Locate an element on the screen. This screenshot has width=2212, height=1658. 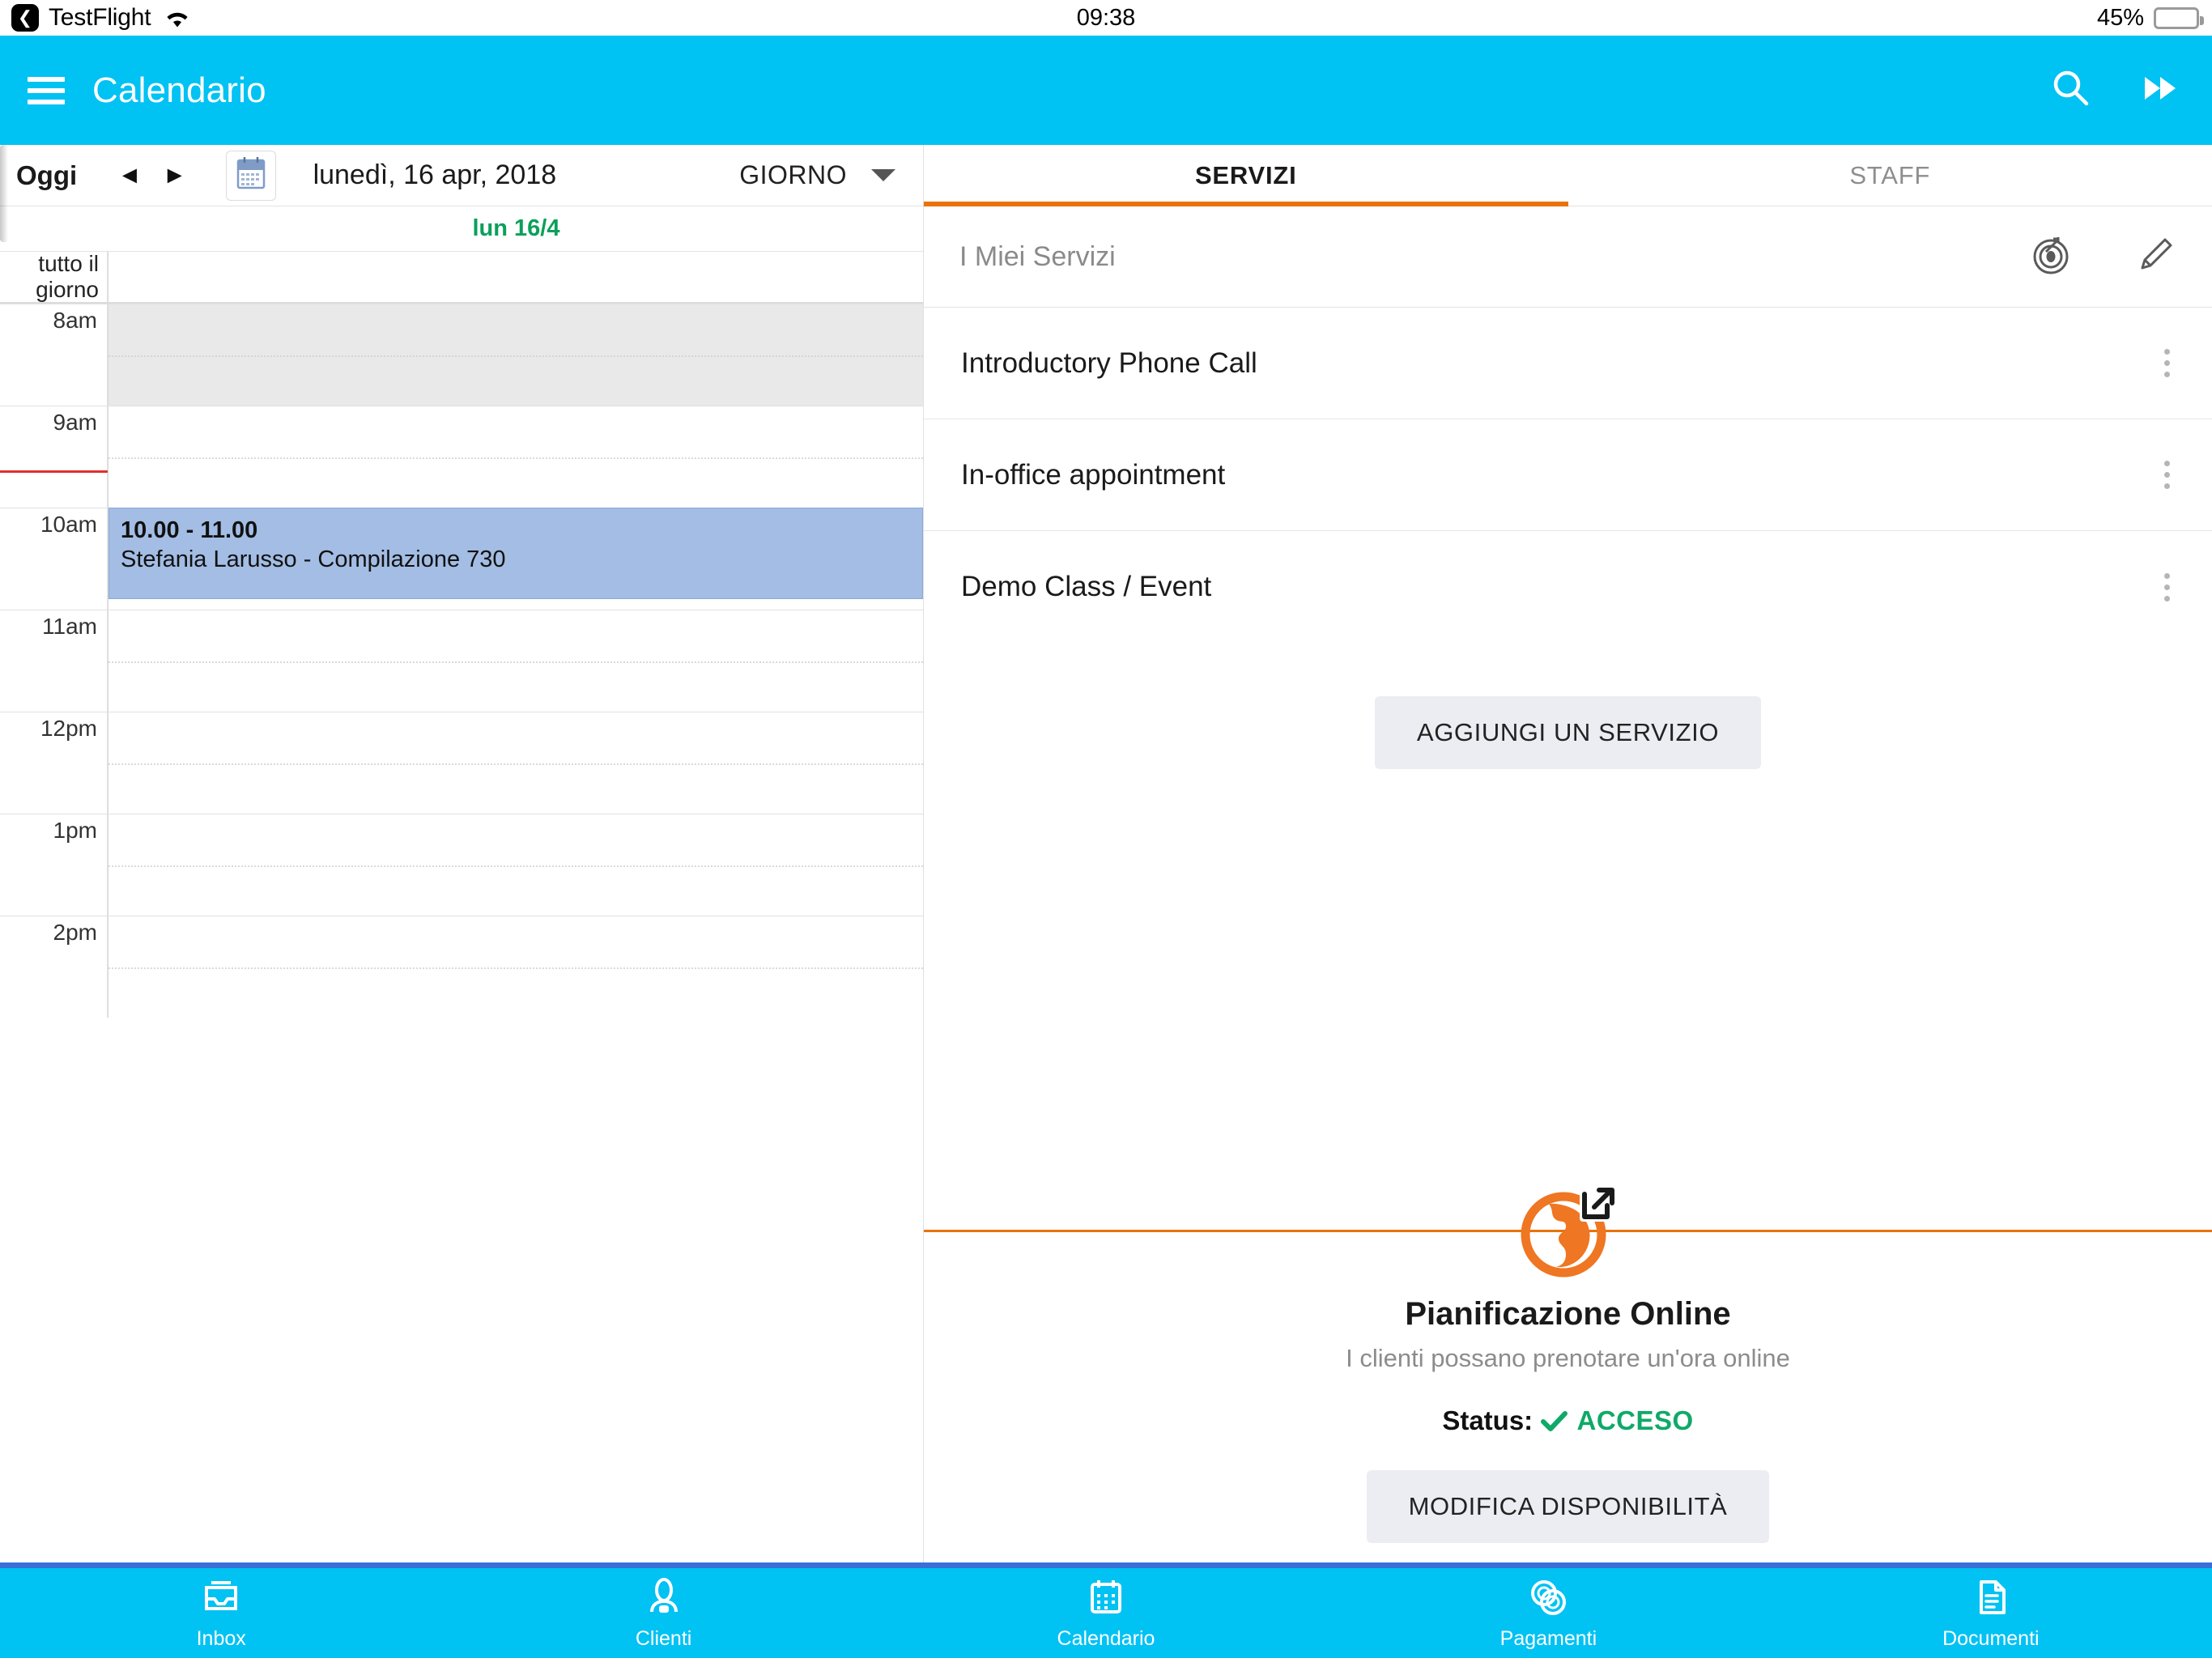
status-bar: ❮ TestFlight 09:38 45% is located at coordinates (1106, 18).